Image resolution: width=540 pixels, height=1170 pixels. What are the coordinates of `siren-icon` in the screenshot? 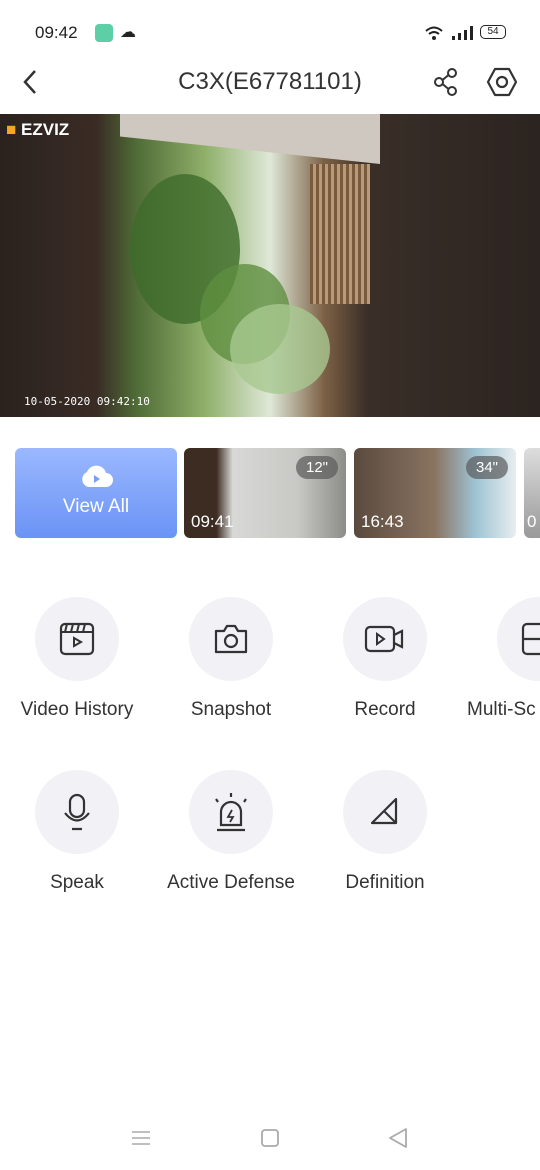 It's located at (231, 812).